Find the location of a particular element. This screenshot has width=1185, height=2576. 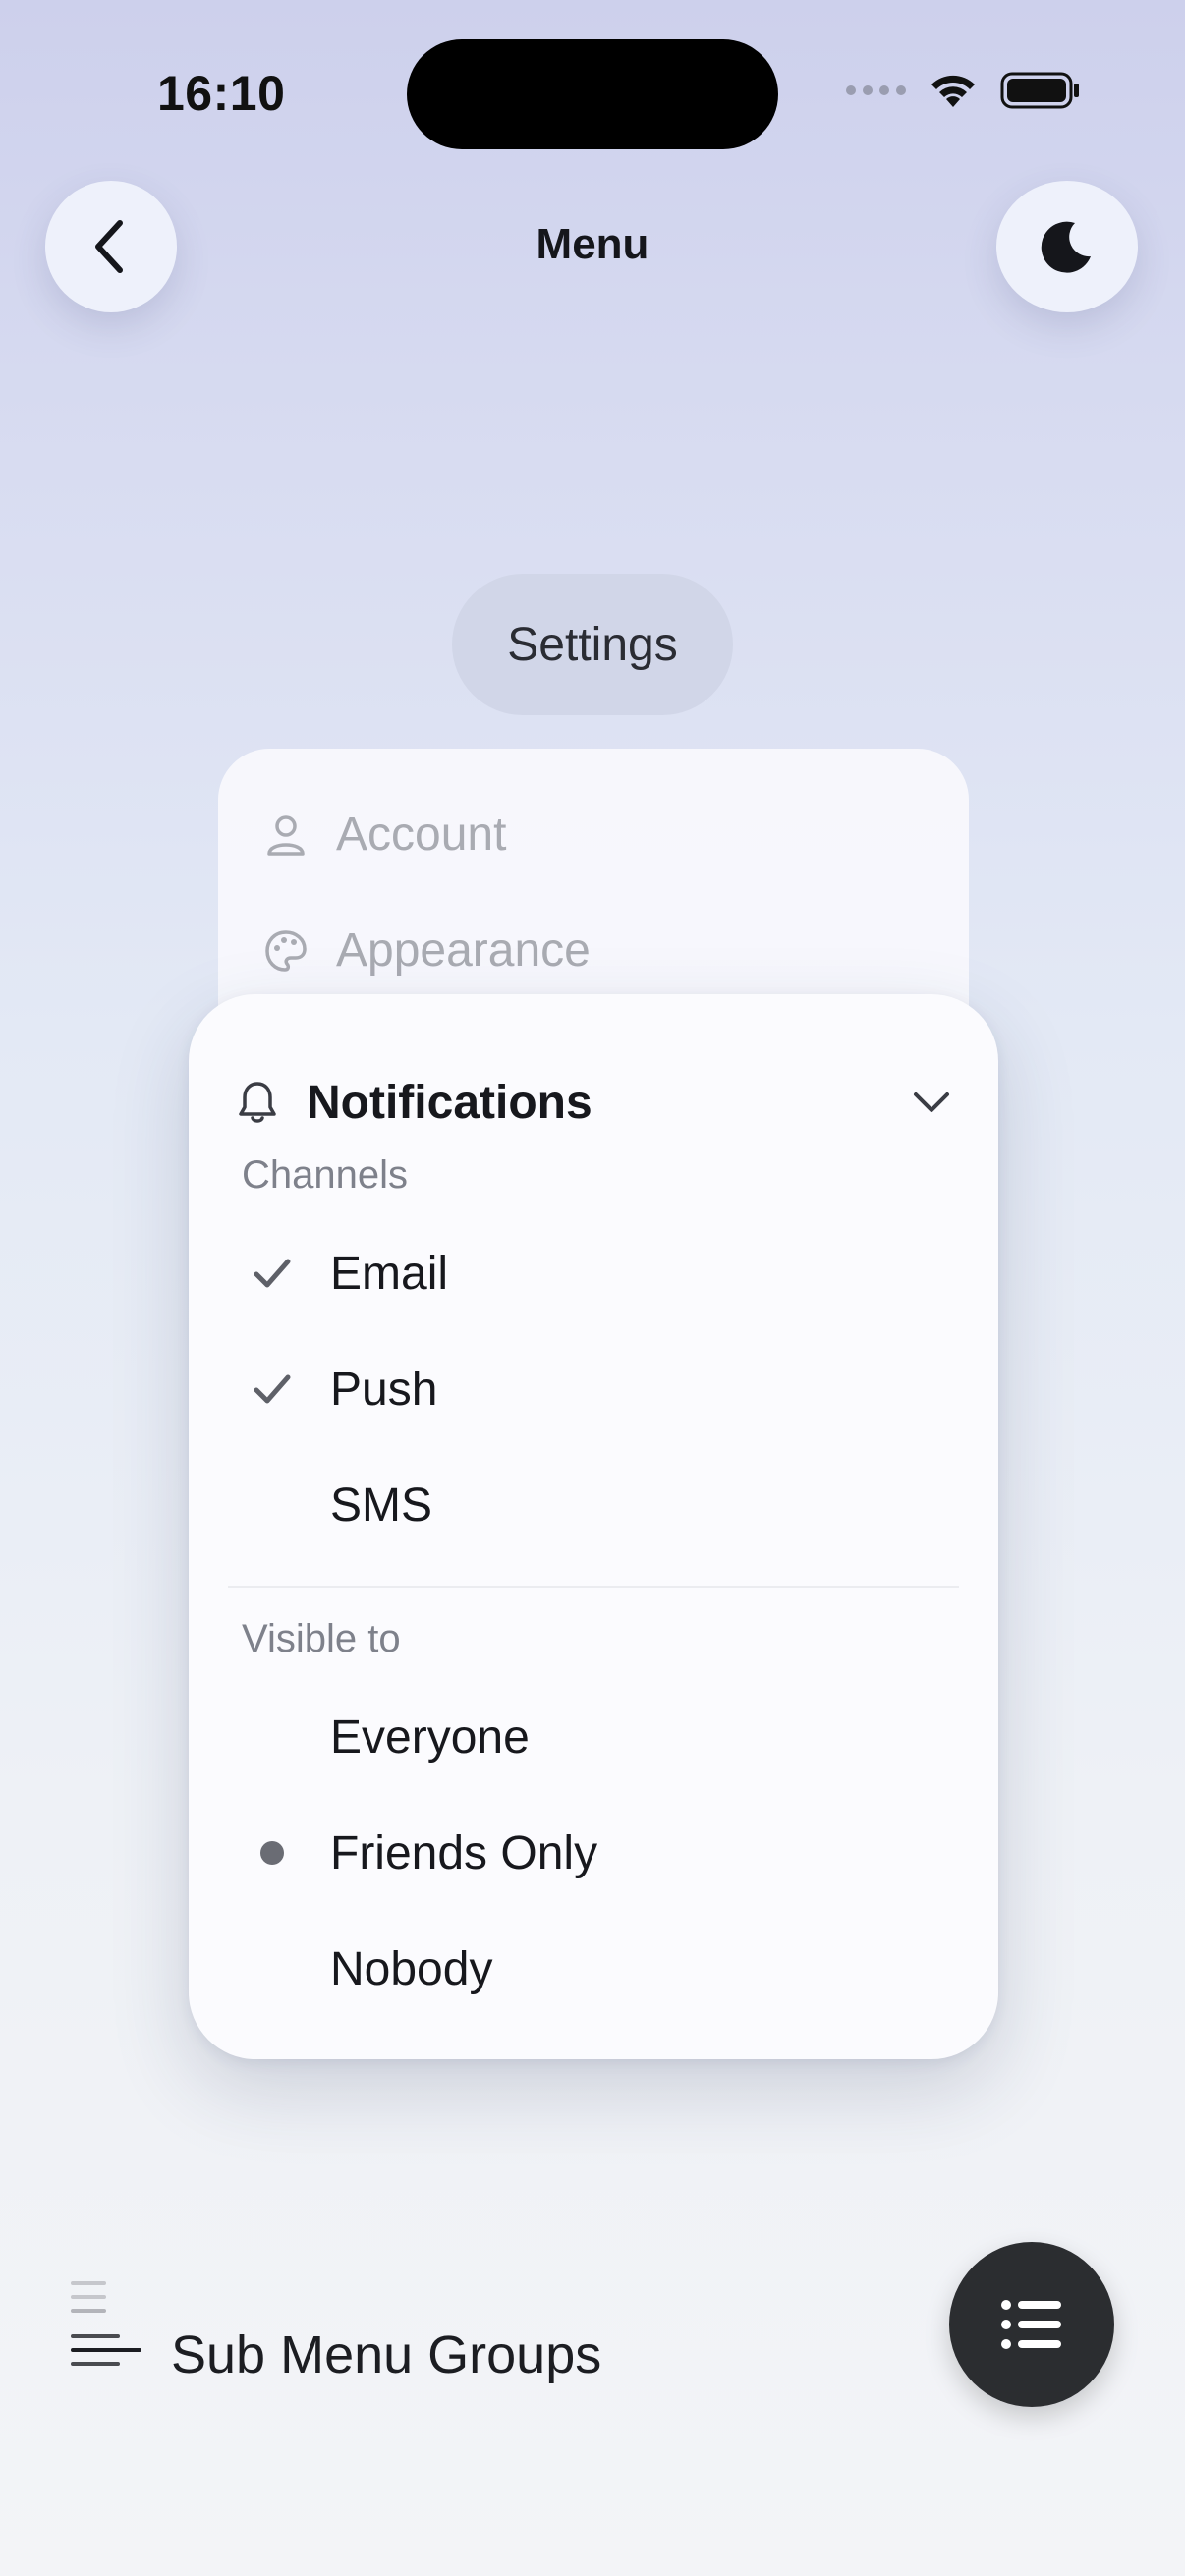

option-email: Email is located at coordinates (594, 1273).